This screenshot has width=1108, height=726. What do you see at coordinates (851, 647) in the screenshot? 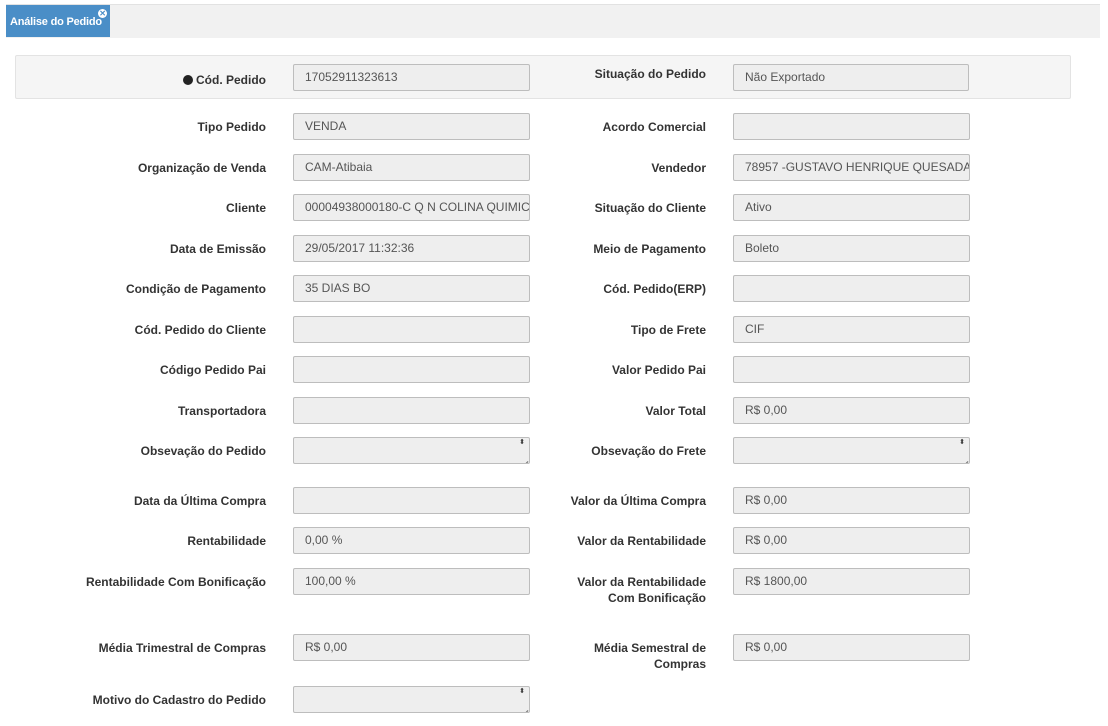
I see `semester-avg-field: R$ 0,00` at bounding box center [851, 647].